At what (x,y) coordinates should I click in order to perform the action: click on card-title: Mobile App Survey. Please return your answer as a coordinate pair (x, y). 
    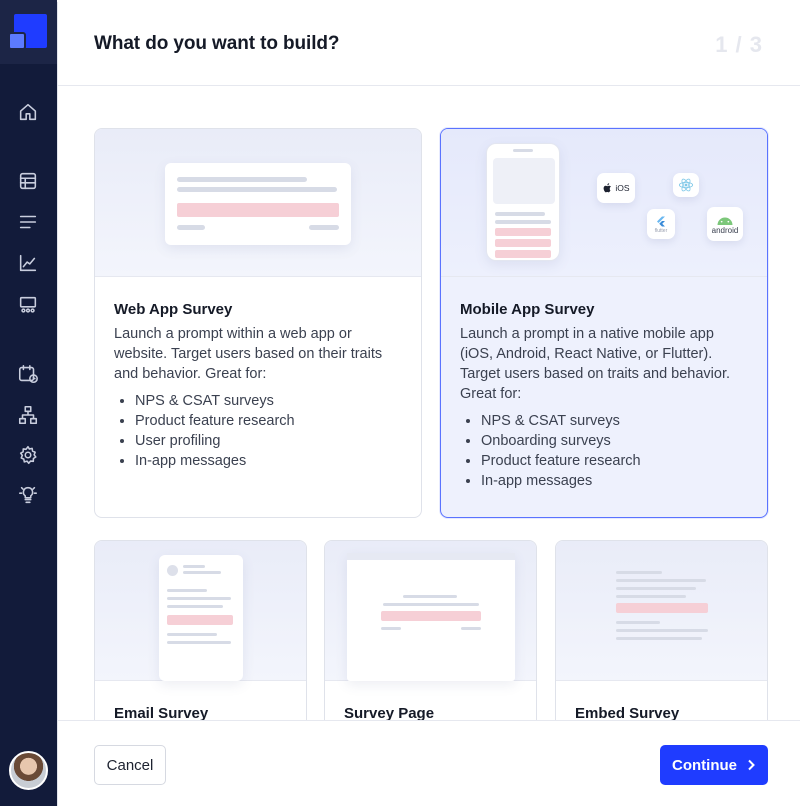
    Looking at the image, I should click on (527, 309).